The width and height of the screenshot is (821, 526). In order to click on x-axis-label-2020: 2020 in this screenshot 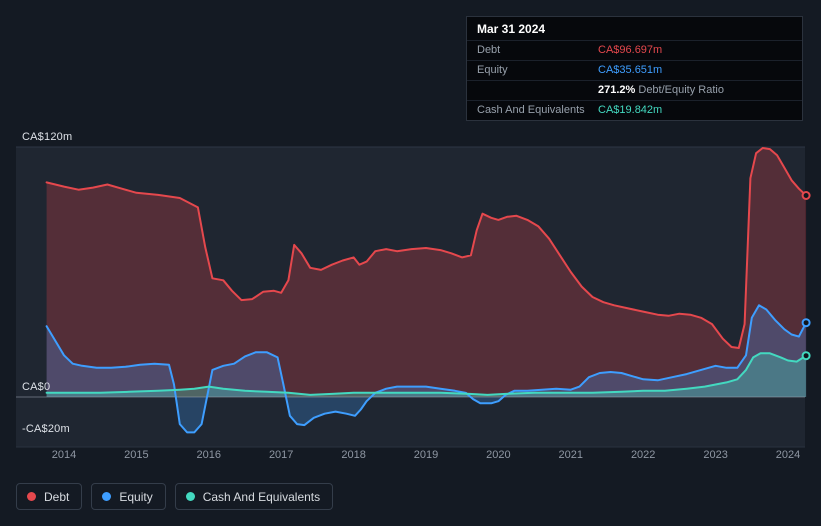, I will do `click(498, 455)`.